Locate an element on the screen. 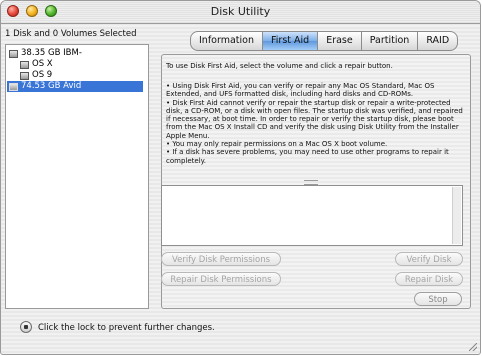  tab-first-aid: First Aid is located at coordinates (291, 41).